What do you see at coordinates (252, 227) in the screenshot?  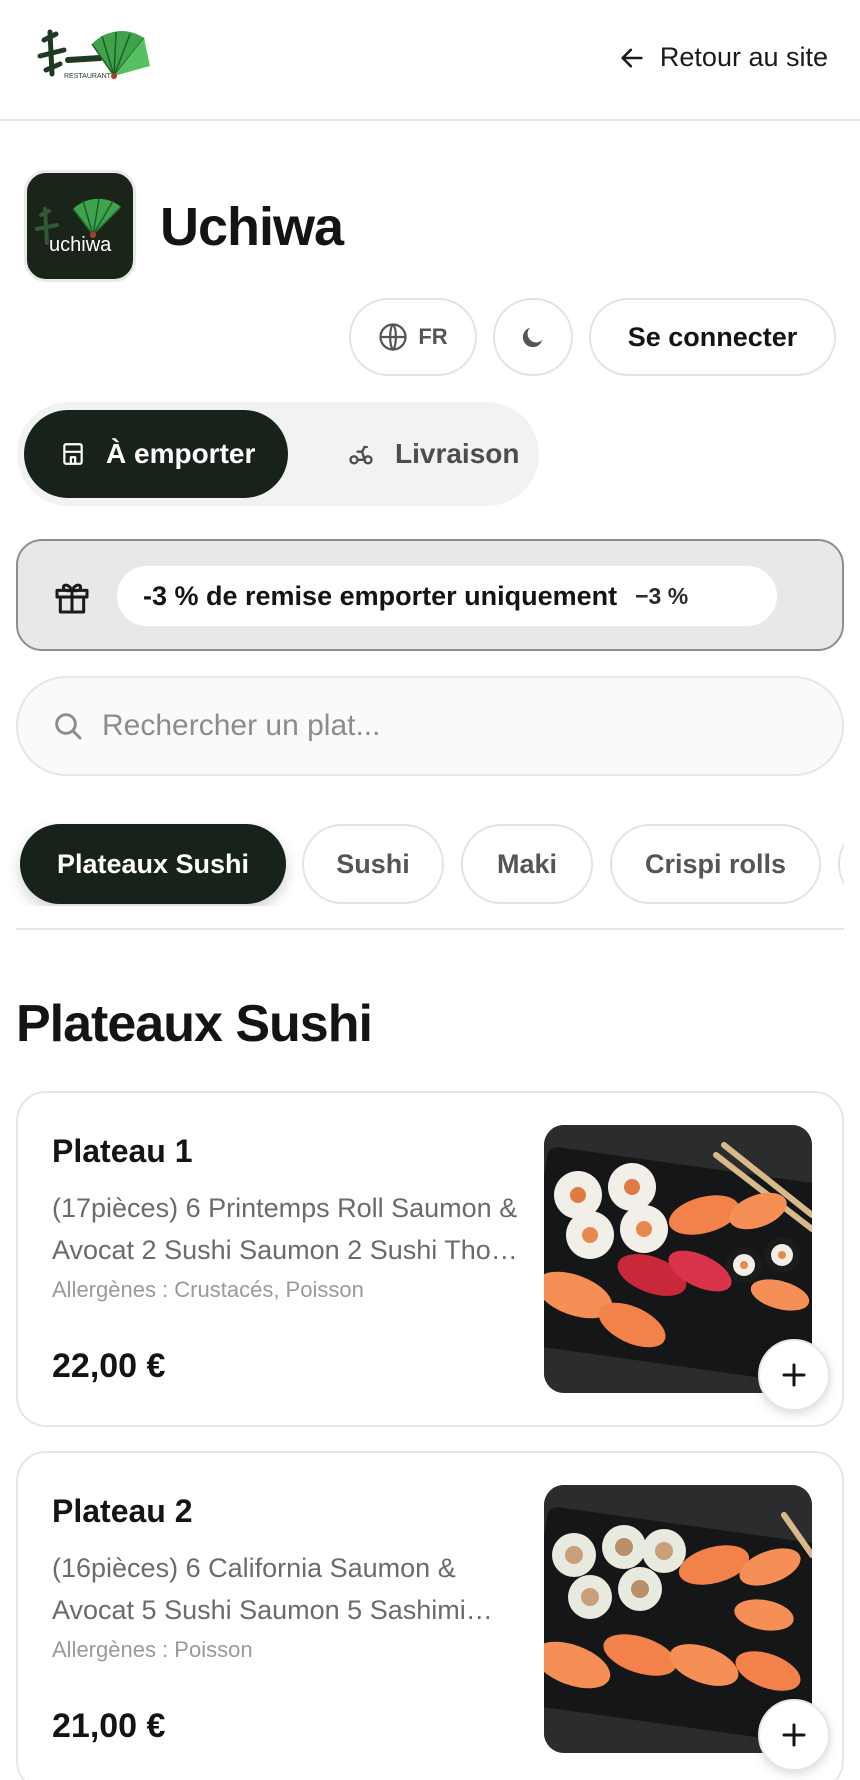 I see `restaurant-name: Uchiwa` at bounding box center [252, 227].